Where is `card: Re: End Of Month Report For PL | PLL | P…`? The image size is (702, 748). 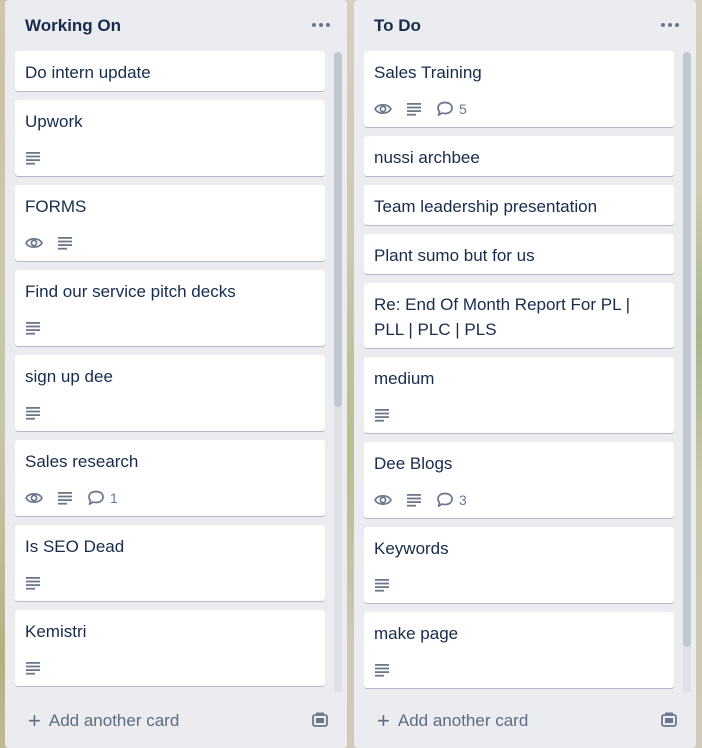
card: Re: End Of Month Report For PL | PLL | P… is located at coordinates (519, 315).